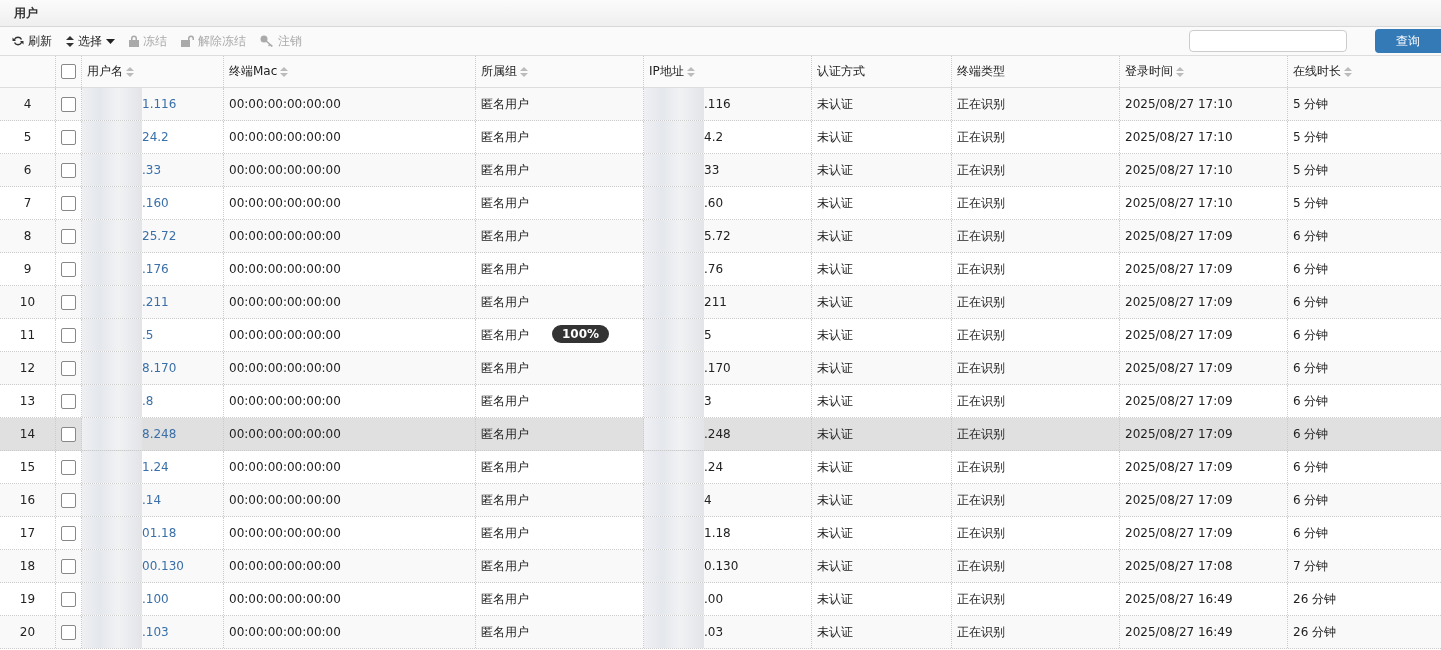 The width and height of the screenshot is (1441, 650). I want to click on table-row: 6 .33 00:00:00:00:00:00 匿名用户 33 未认证 正在识别 2025/08/27 17:10 5 分钟, so click(720, 170).